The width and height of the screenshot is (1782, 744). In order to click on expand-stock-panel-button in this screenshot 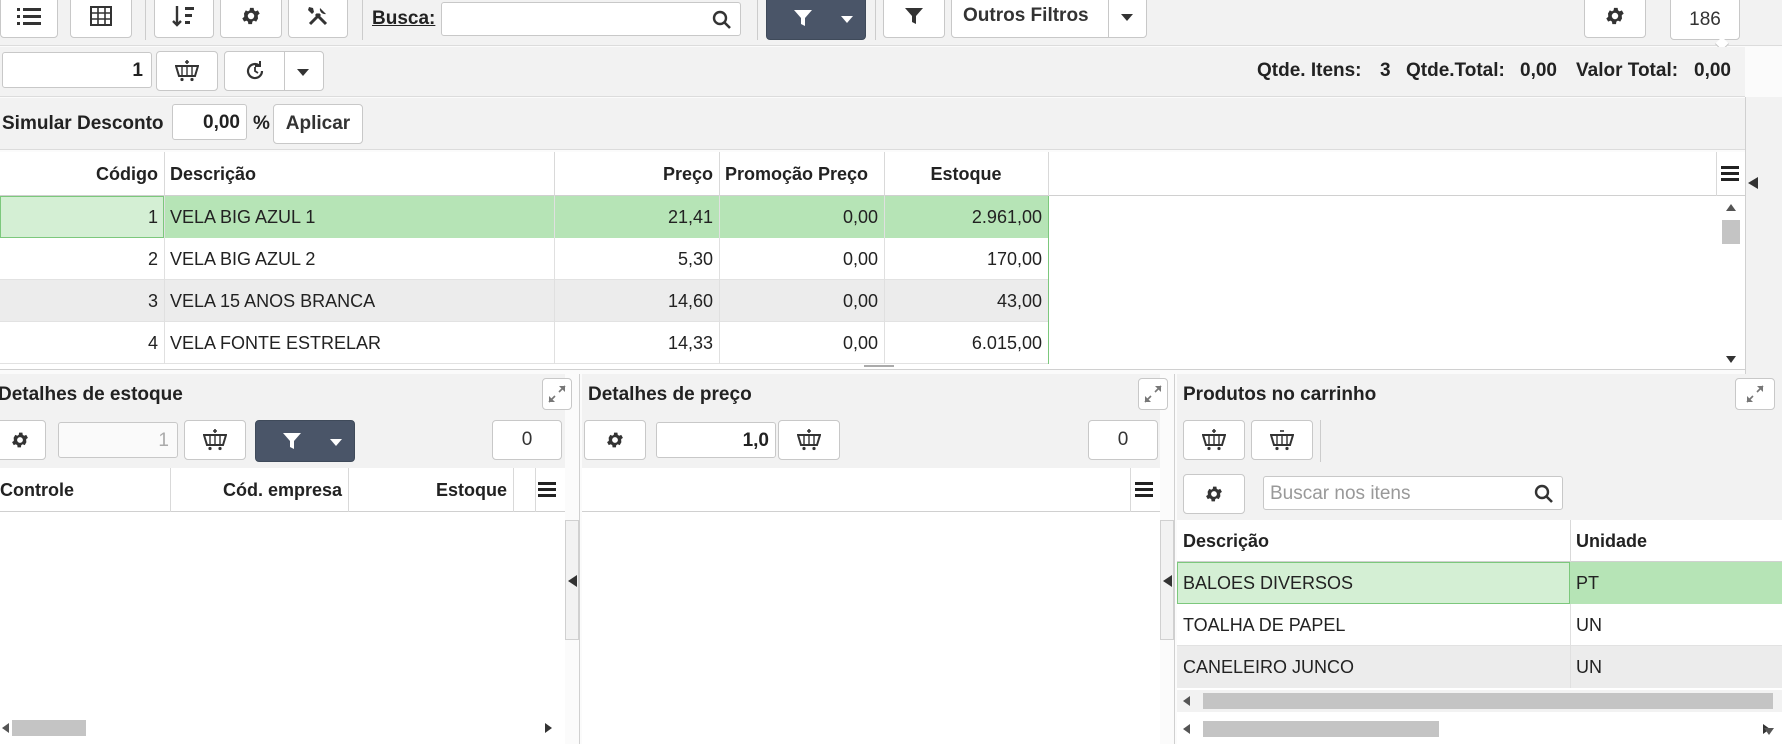, I will do `click(557, 394)`.